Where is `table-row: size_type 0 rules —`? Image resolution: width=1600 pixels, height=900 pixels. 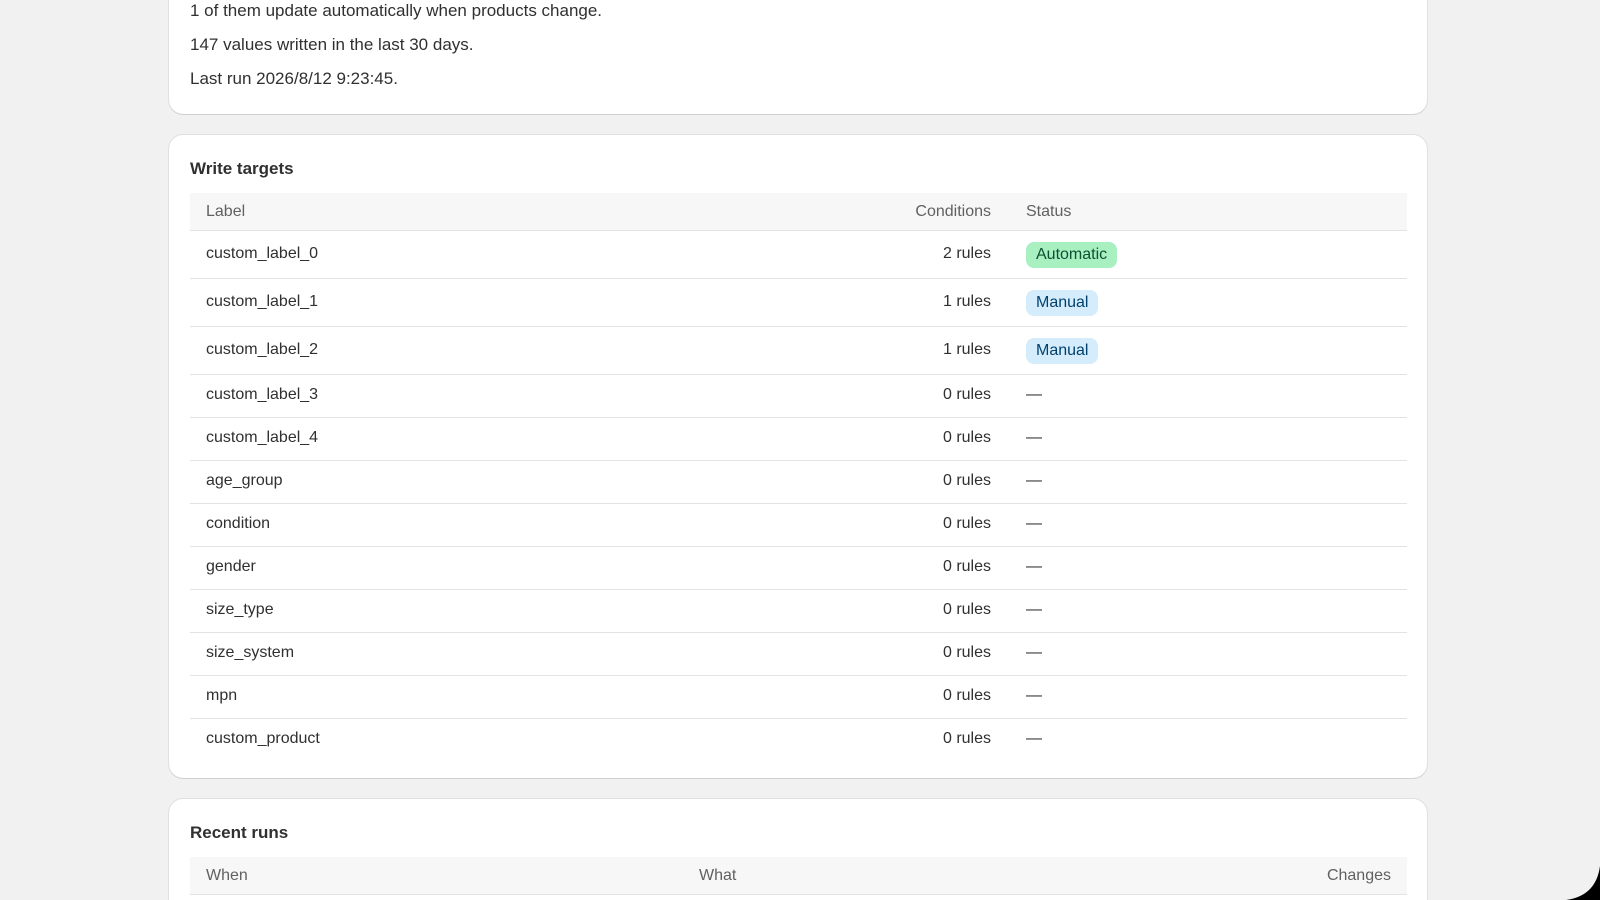 table-row: size_type 0 rules — is located at coordinates (798, 611).